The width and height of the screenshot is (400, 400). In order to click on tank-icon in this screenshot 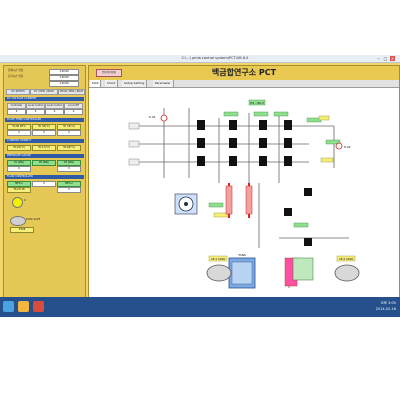, I will do `click(271, 273)`.